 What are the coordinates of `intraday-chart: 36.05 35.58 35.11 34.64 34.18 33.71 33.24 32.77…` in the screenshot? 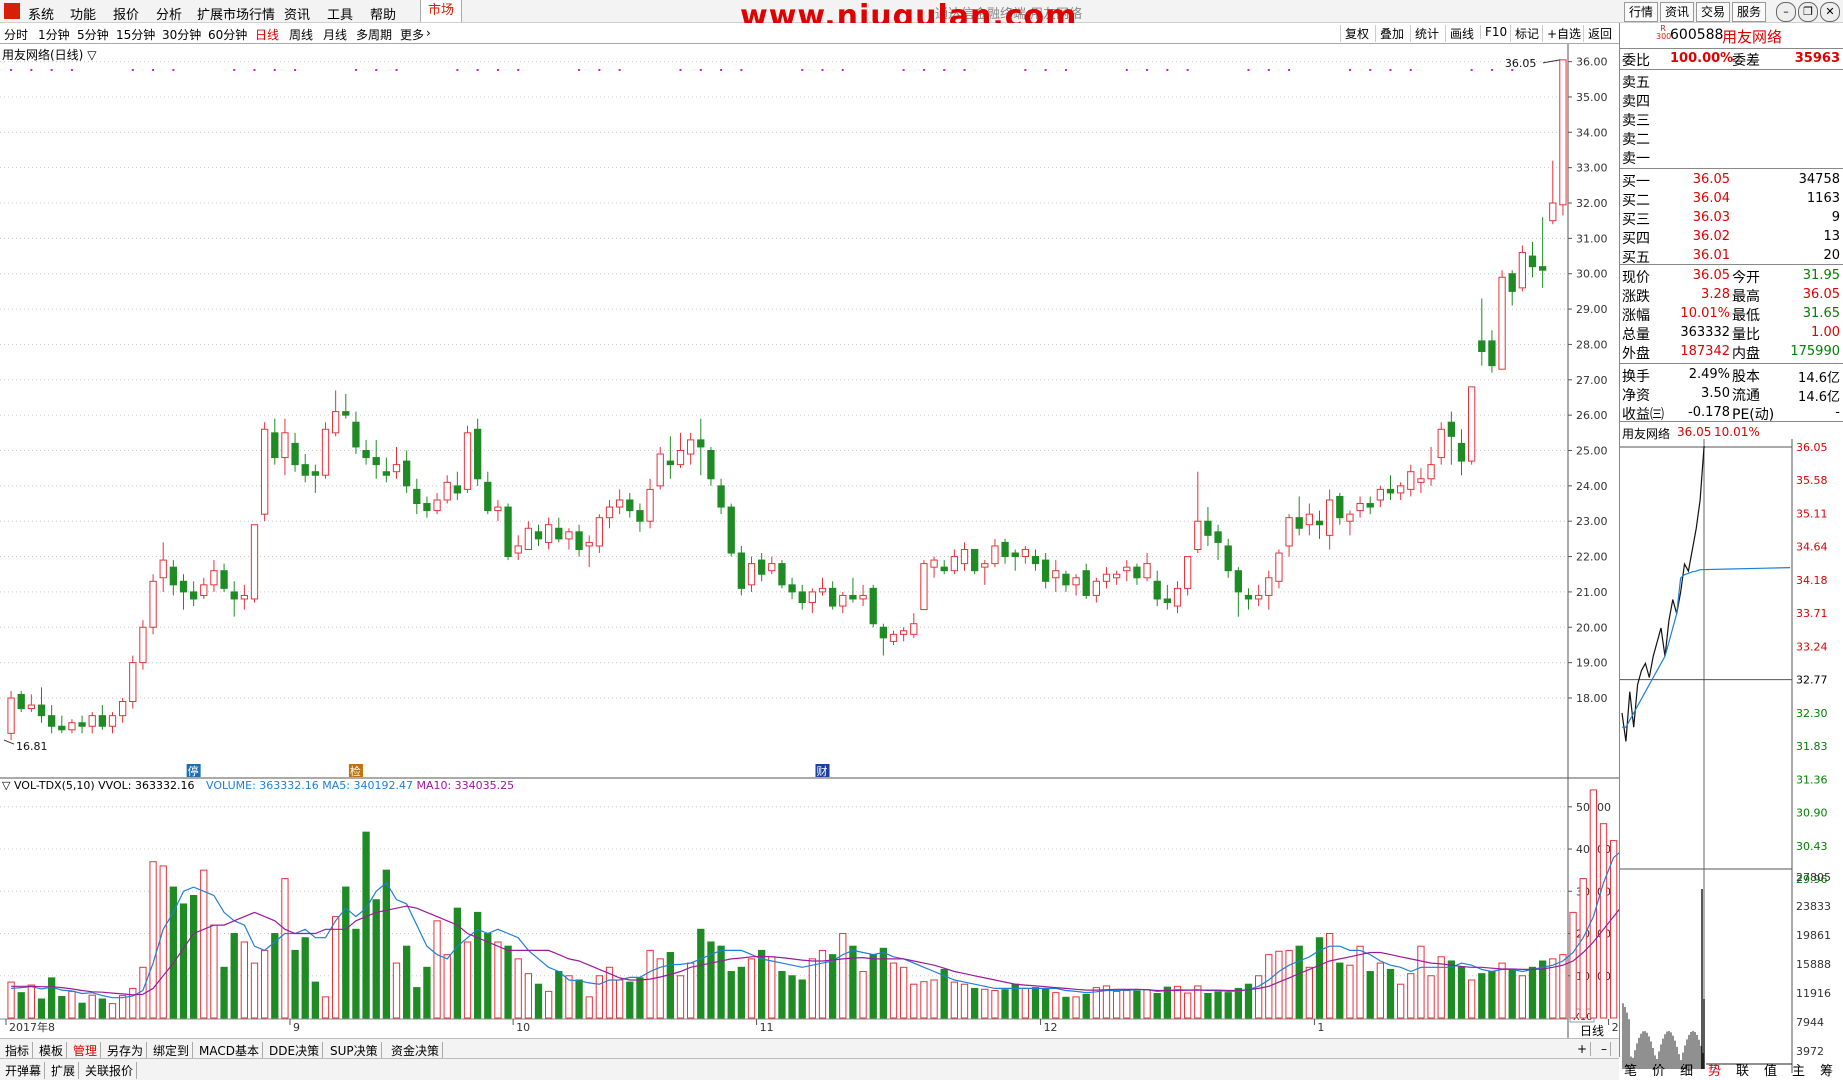 It's located at (1731, 756).